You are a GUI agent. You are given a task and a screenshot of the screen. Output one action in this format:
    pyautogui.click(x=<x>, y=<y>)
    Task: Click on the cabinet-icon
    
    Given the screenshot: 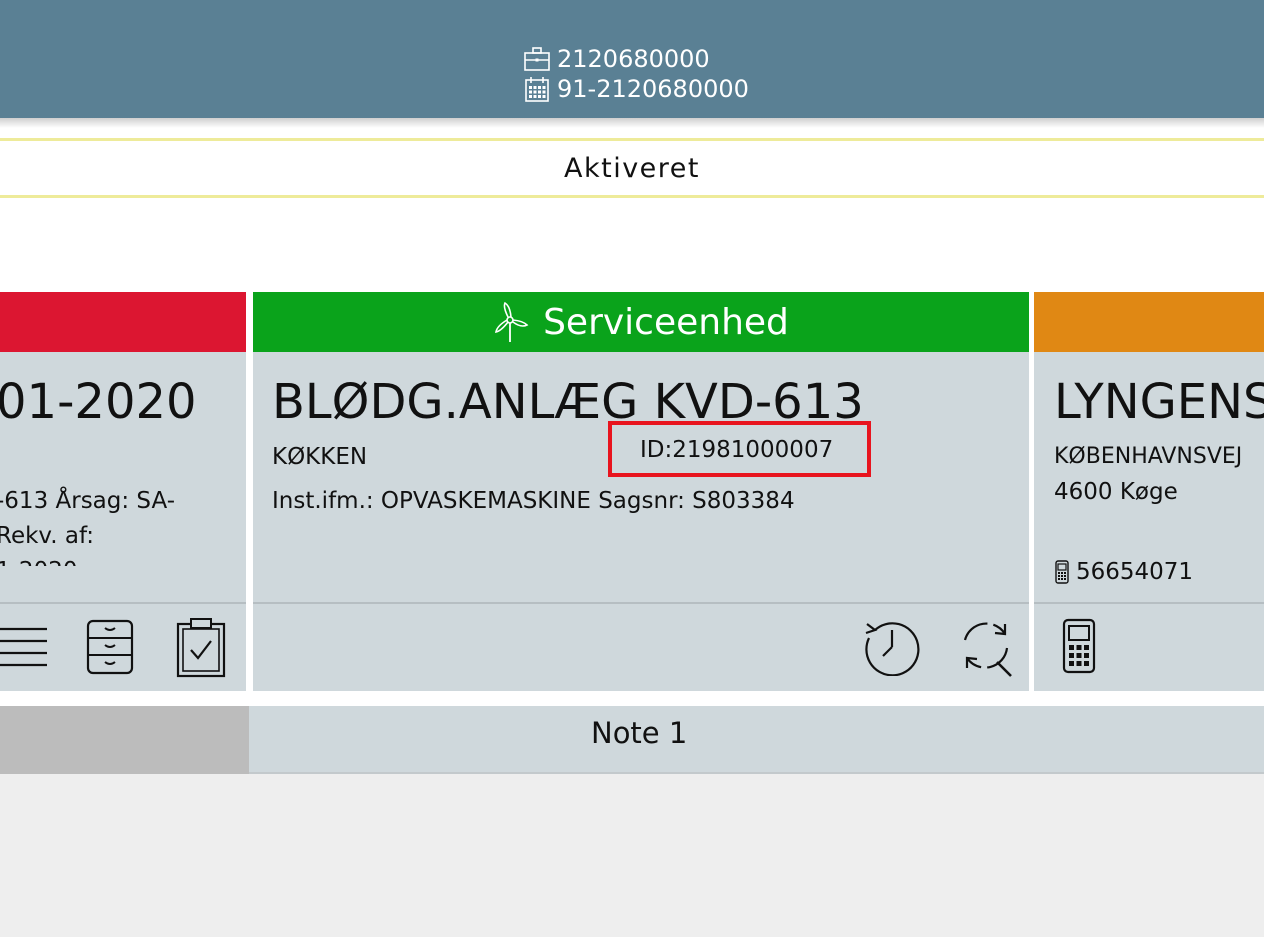 What is the action you would take?
    pyautogui.click(x=110, y=647)
    